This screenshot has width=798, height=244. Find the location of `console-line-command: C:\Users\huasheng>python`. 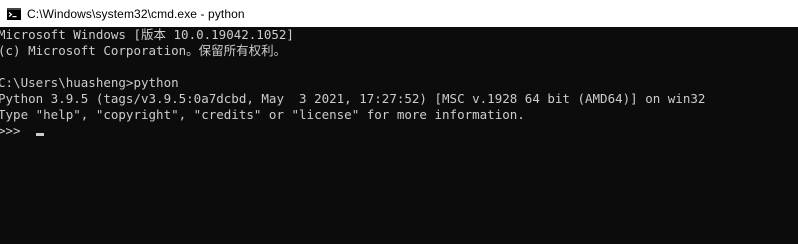

console-line-command: C:\Users\huasheng>python is located at coordinates (89, 82).